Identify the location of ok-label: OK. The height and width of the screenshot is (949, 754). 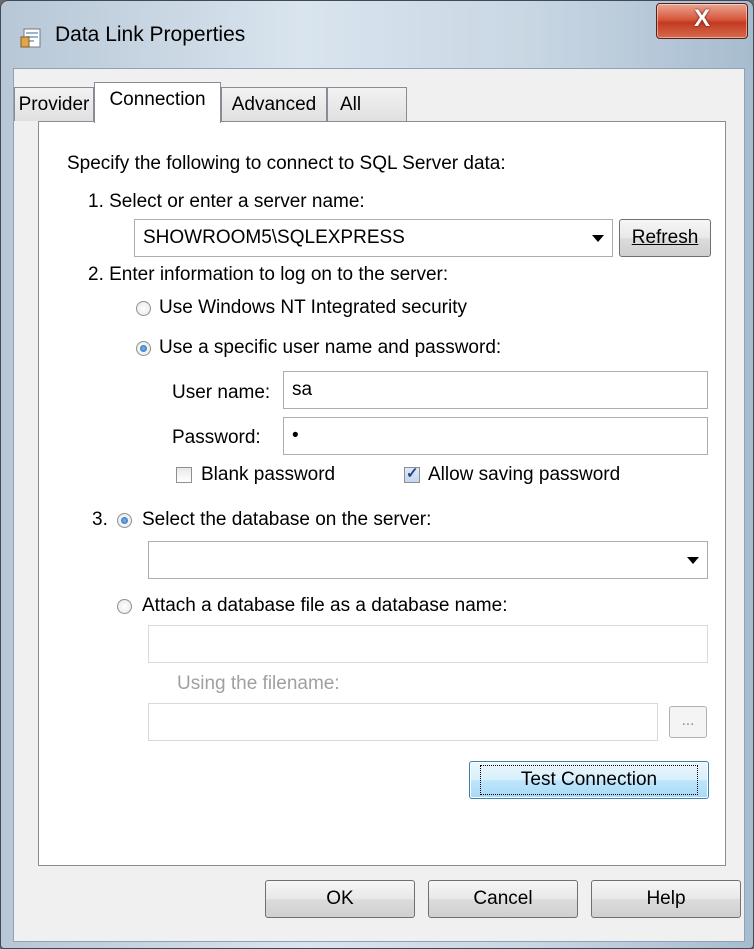
(340, 898).